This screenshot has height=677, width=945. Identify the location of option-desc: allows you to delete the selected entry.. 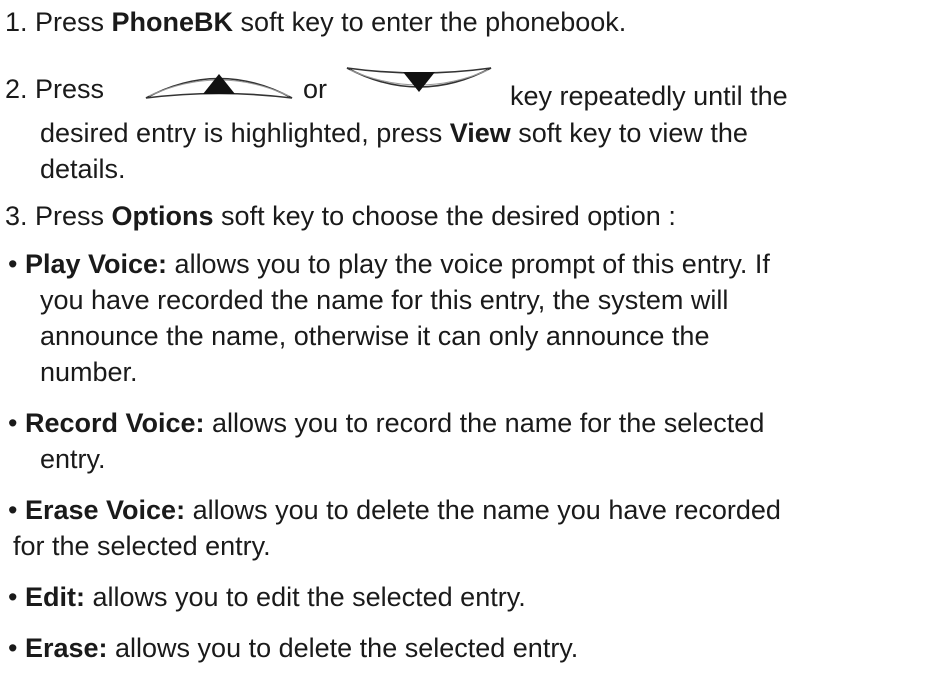
(343, 648).